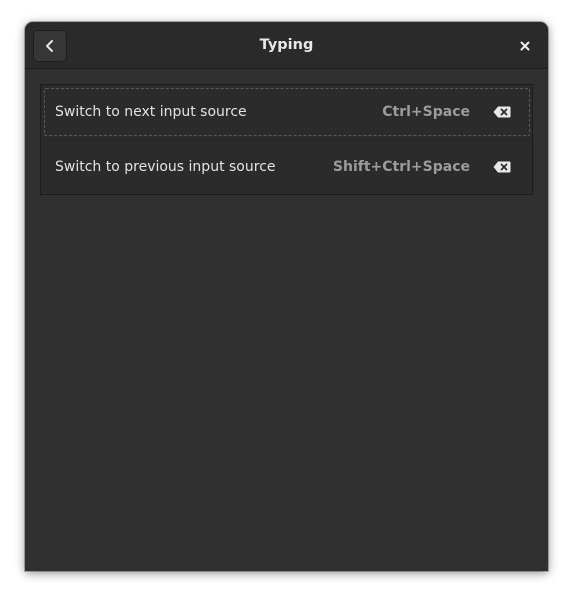 This screenshot has width=573, height=599. I want to click on window-close-icon, so click(525, 46).